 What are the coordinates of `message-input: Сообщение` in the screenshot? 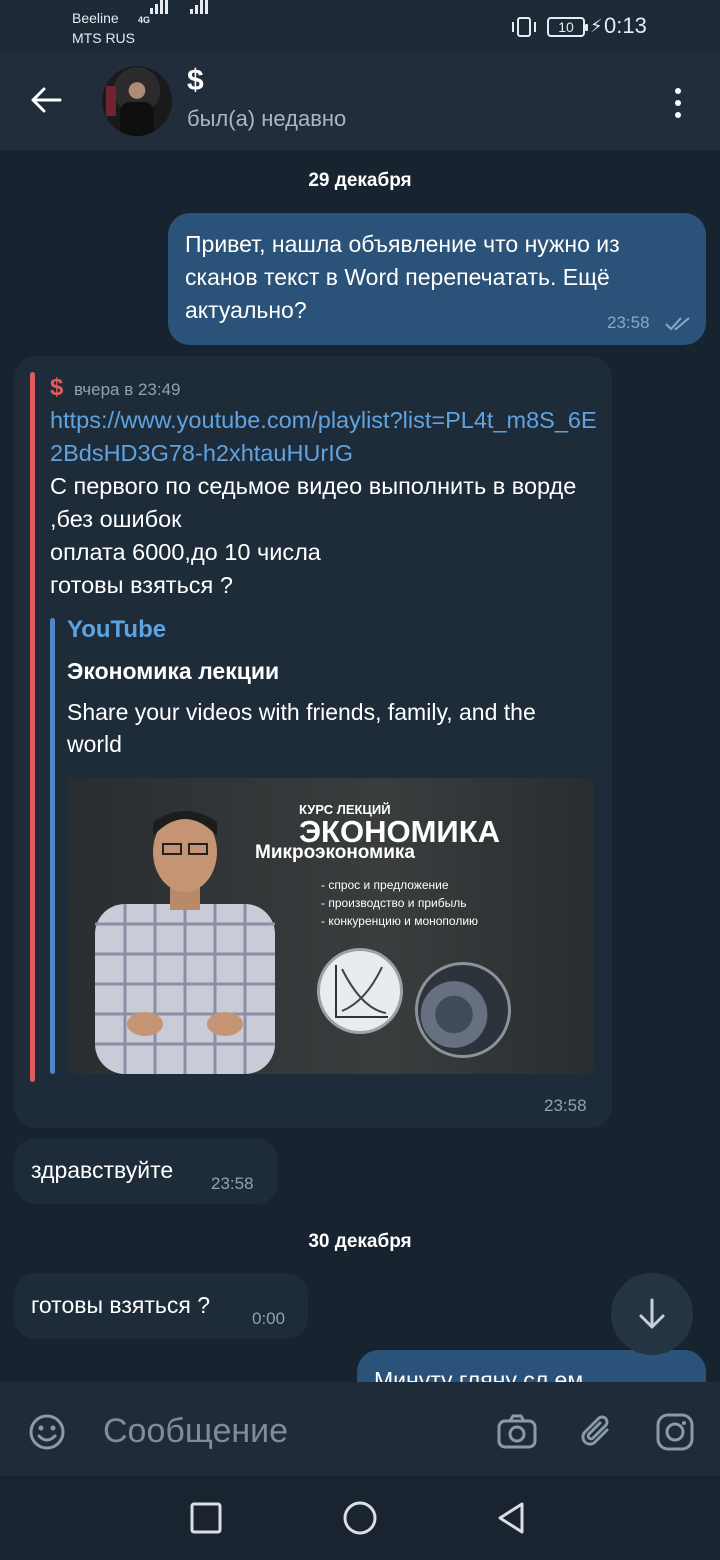 It's located at (195, 1431).